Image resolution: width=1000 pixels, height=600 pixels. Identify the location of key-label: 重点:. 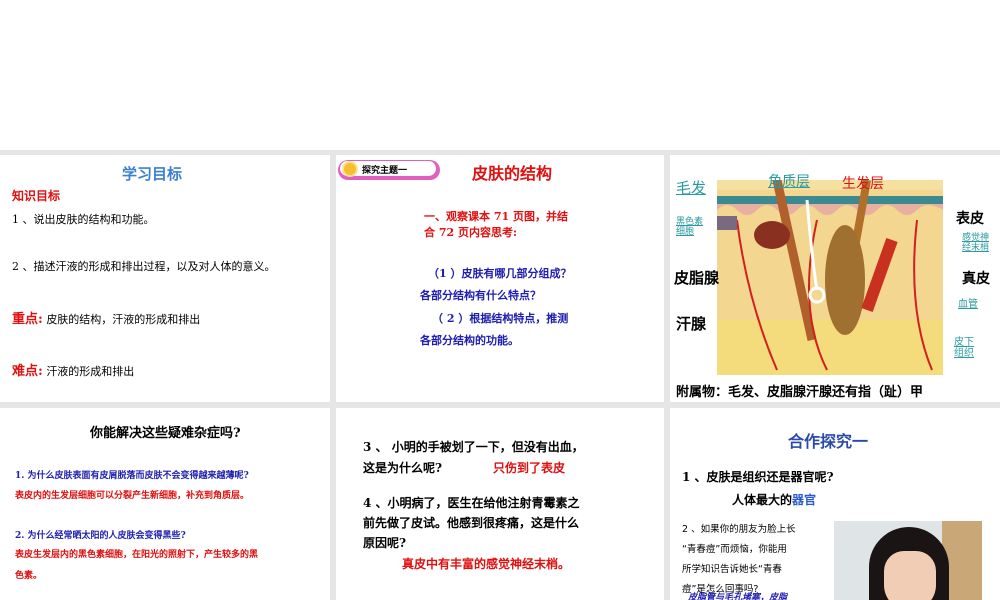
(27, 319).